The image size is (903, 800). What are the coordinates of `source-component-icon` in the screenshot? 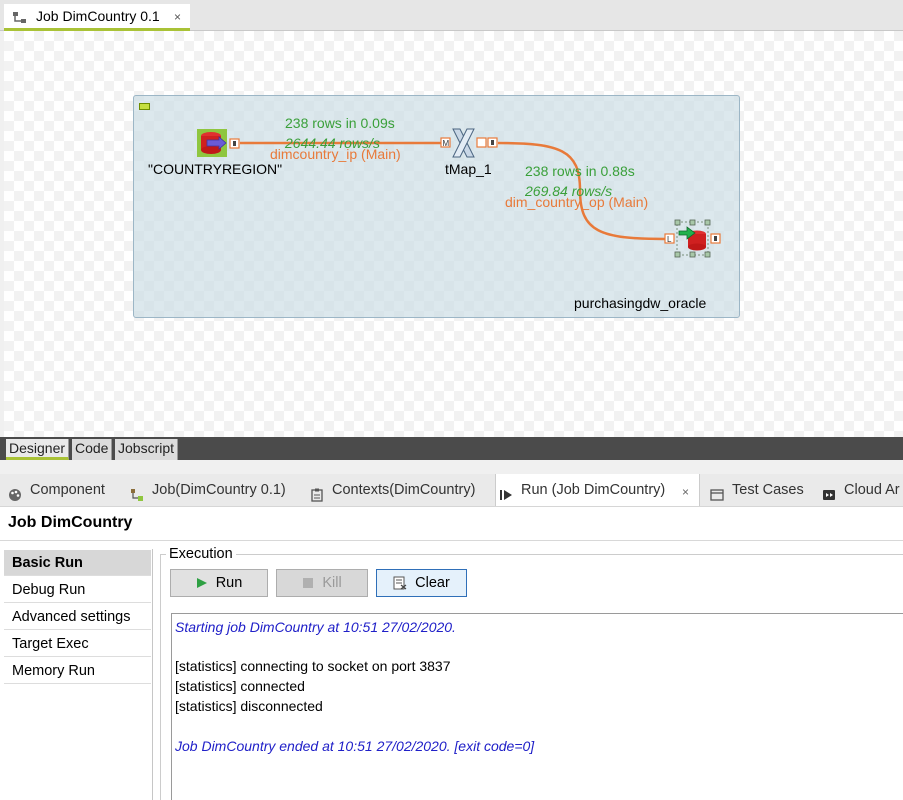 It's located at (219, 144).